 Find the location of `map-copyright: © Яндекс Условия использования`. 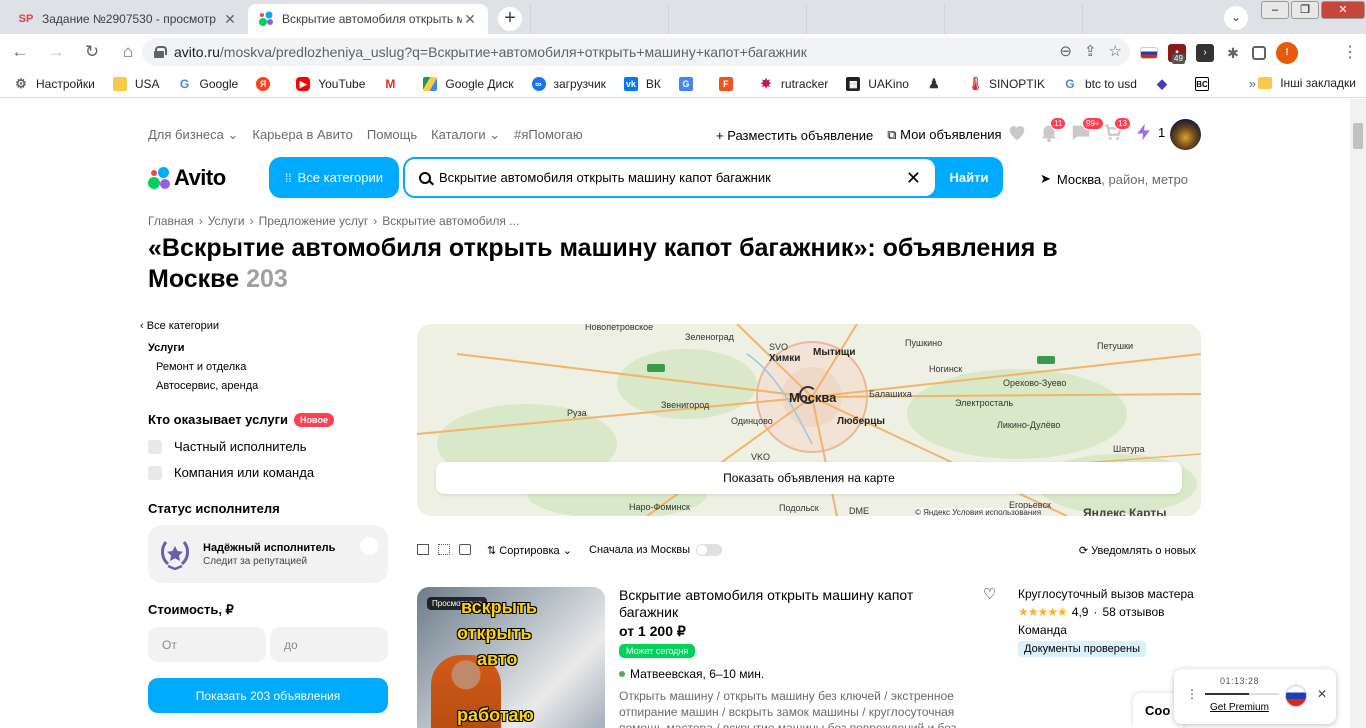

map-copyright: © Яндекс Условия использования is located at coordinates (978, 512).